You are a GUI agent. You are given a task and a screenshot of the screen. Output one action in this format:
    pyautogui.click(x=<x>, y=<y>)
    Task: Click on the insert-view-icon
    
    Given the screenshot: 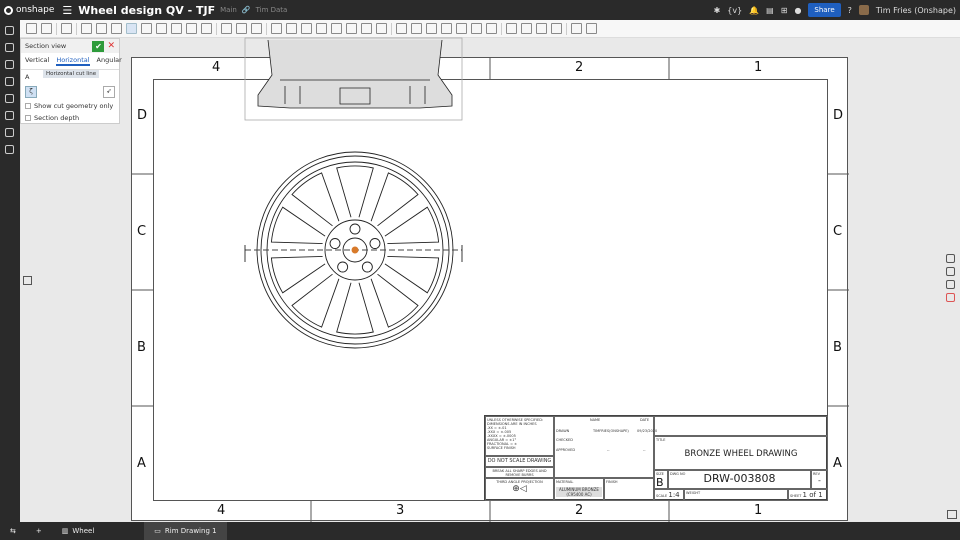 What is the action you would take?
    pyautogui.click(x=86, y=28)
    